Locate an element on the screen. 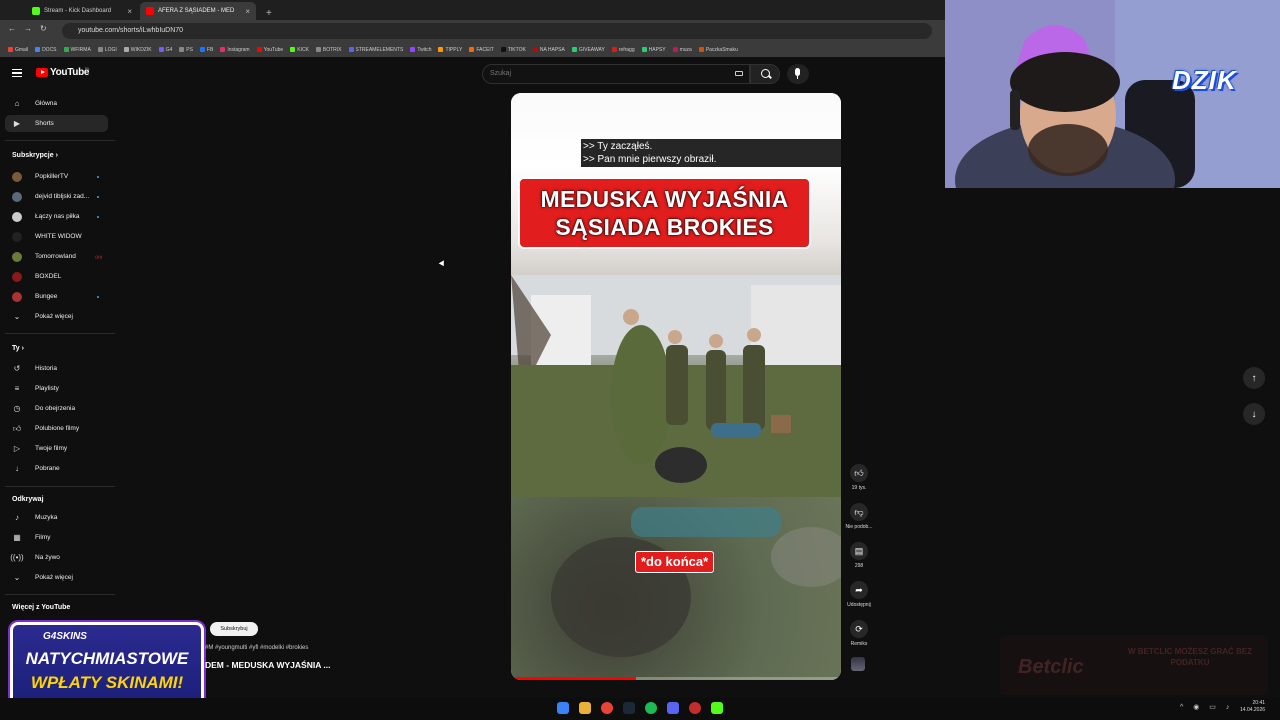  youtube-logo-icon is located at coordinates (42, 72).